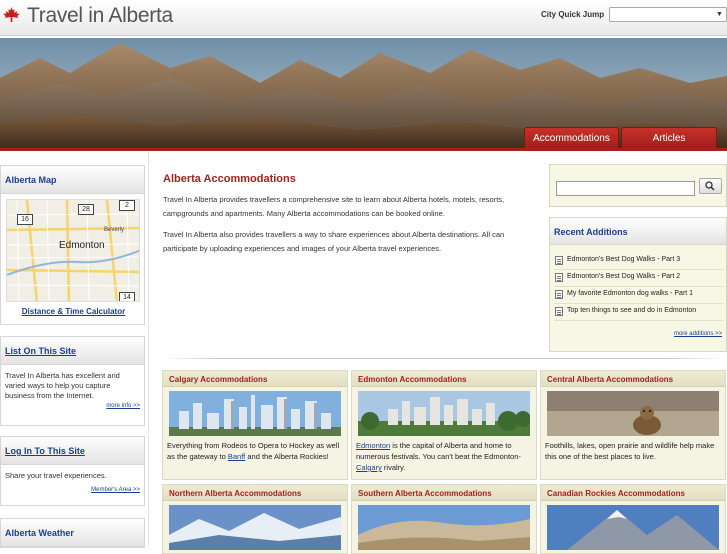 The image size is (727, 554). I want to click on maple-leaf-icon, so click(11, 14).